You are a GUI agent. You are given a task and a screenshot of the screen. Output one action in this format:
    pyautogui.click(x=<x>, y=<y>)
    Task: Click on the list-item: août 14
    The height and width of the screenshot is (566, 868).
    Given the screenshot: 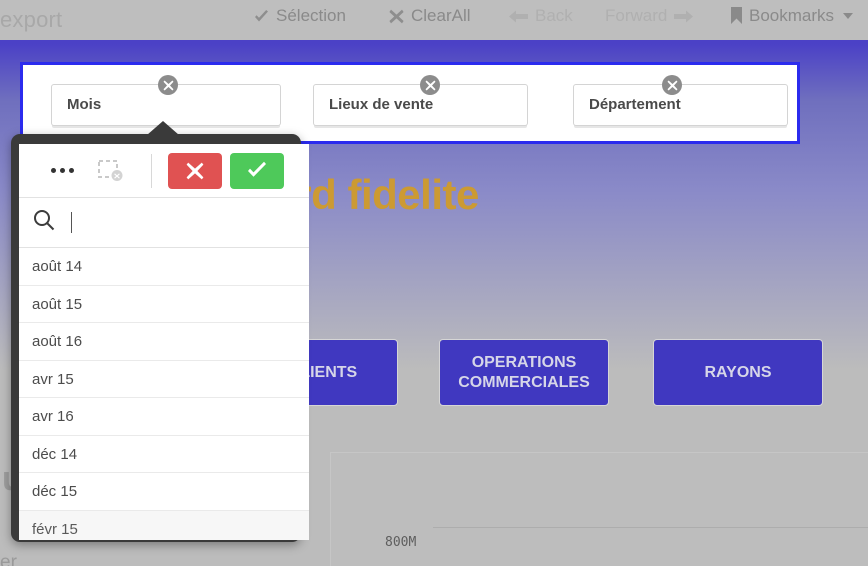 What is the action you would take?
    pyautogui.click(x=164, y=267)
    